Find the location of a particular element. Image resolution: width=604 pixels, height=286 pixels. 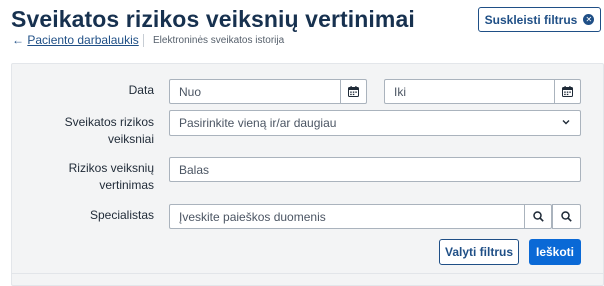

date-from-input: Nuo is located at coordinates (255, 91).